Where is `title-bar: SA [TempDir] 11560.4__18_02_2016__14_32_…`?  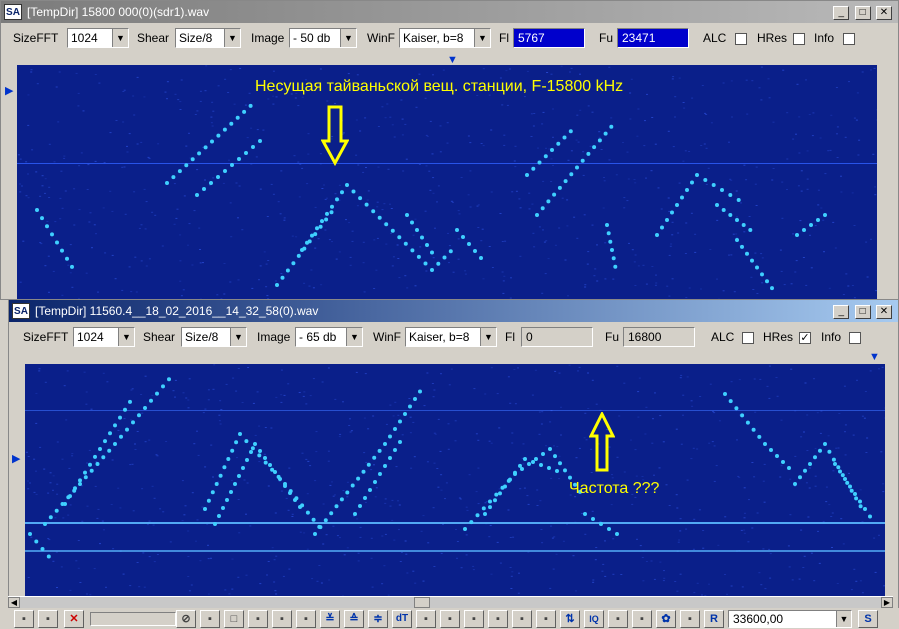
title-bar: SA [TempDir] 11560.4__18_02_2016__14_32_… is located at coordinates (453, 311).